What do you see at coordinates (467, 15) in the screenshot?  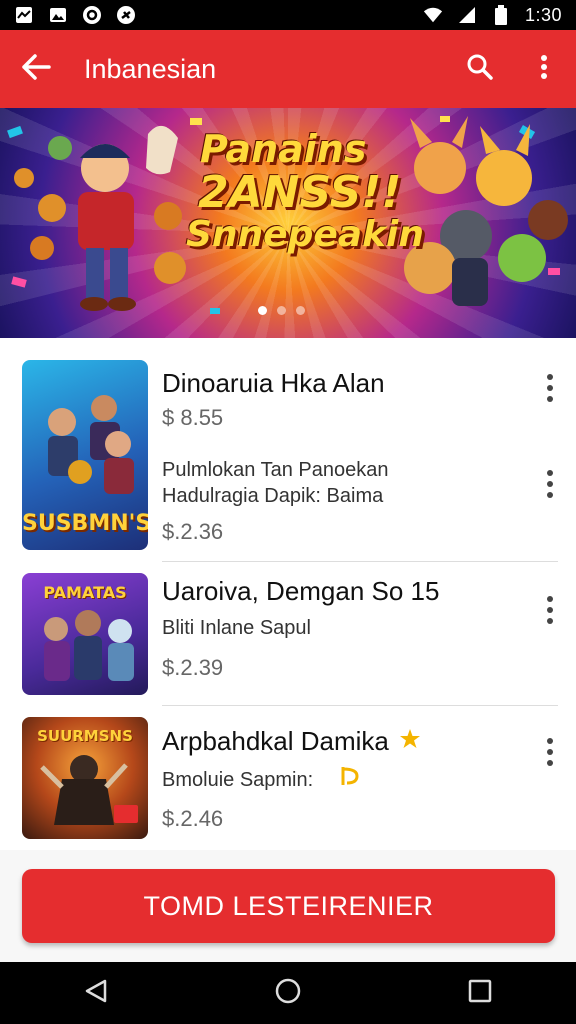 I see `signal-icon` at bounding box center [467, 15].